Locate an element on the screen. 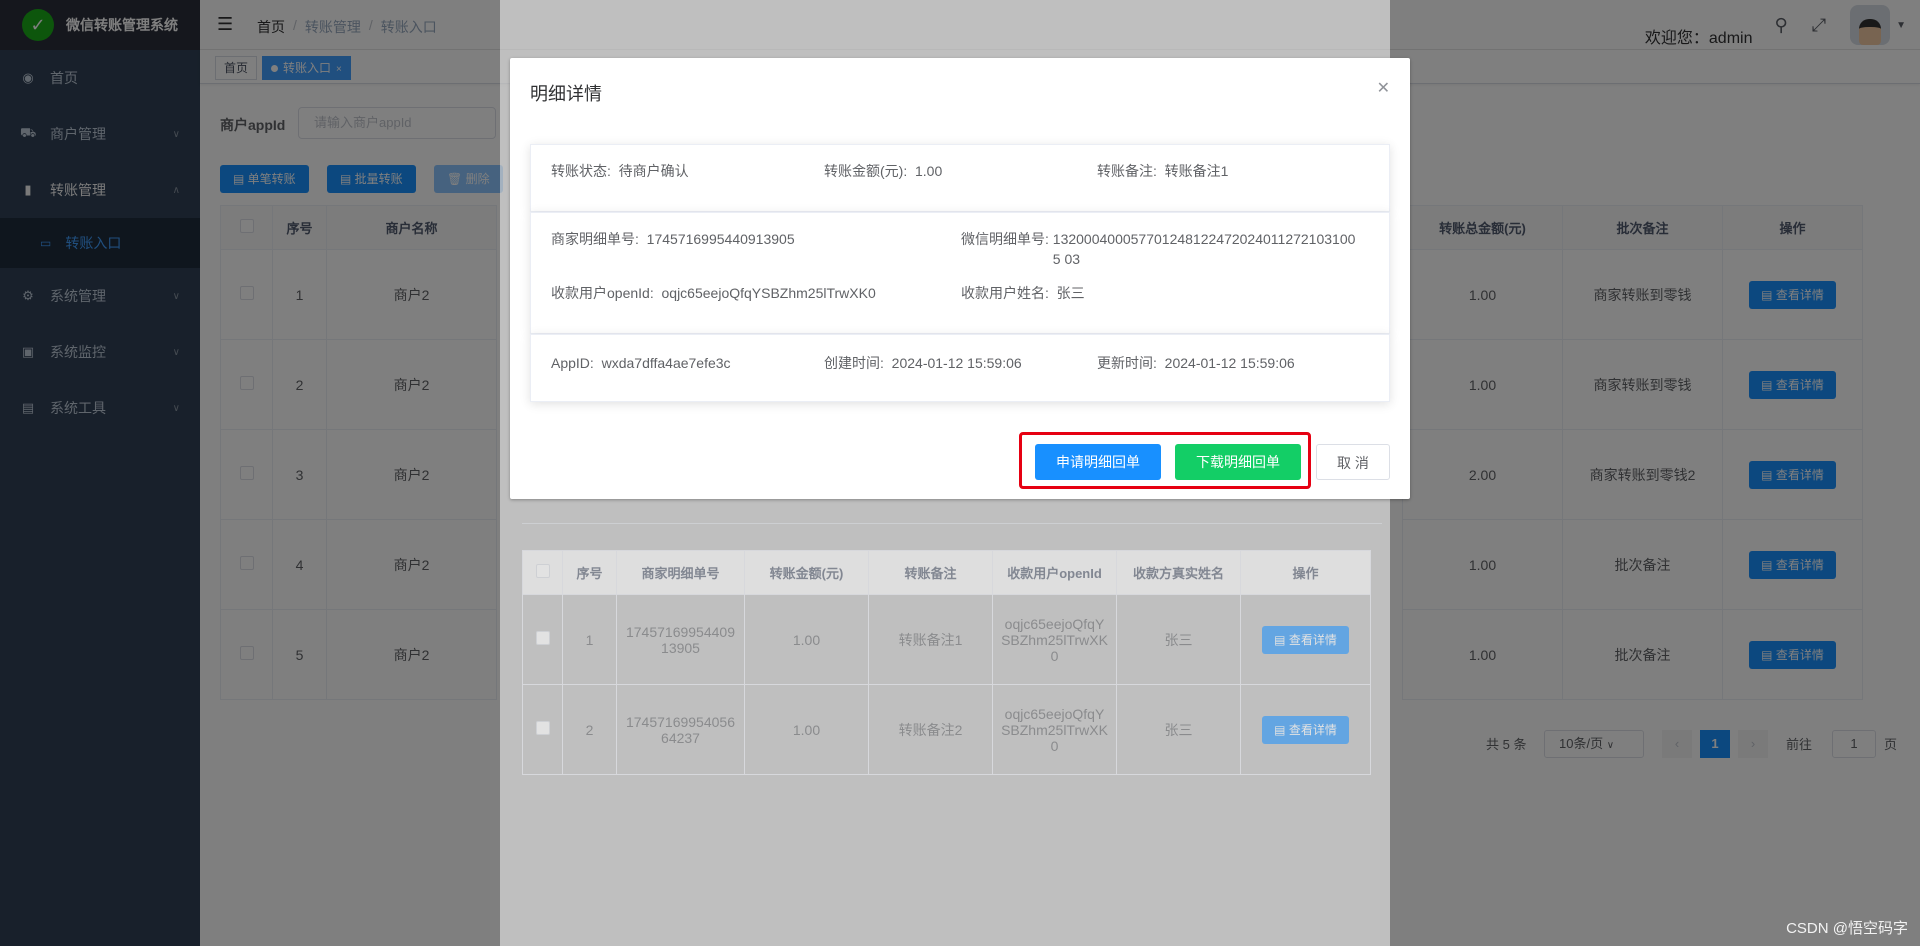 The width and height of the screenshot is (1920, 946). close-icon: ✕ is located at coordinates (1383, 88).